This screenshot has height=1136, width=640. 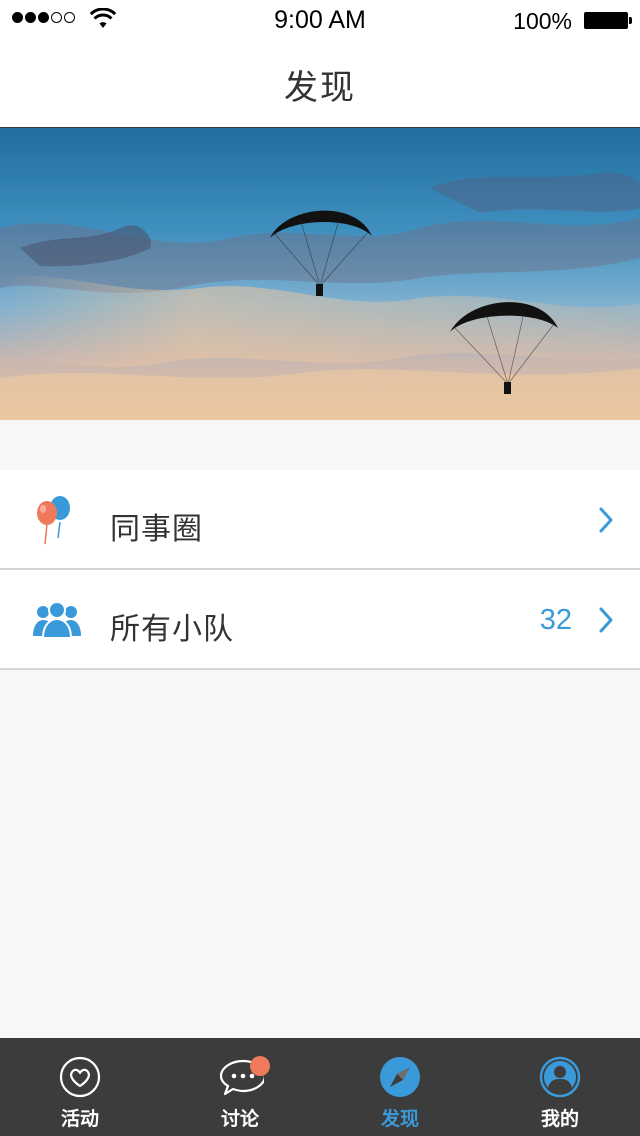 I want to click on menu-item-all-teams: 所有小队 32, so click(x=320, y=620).